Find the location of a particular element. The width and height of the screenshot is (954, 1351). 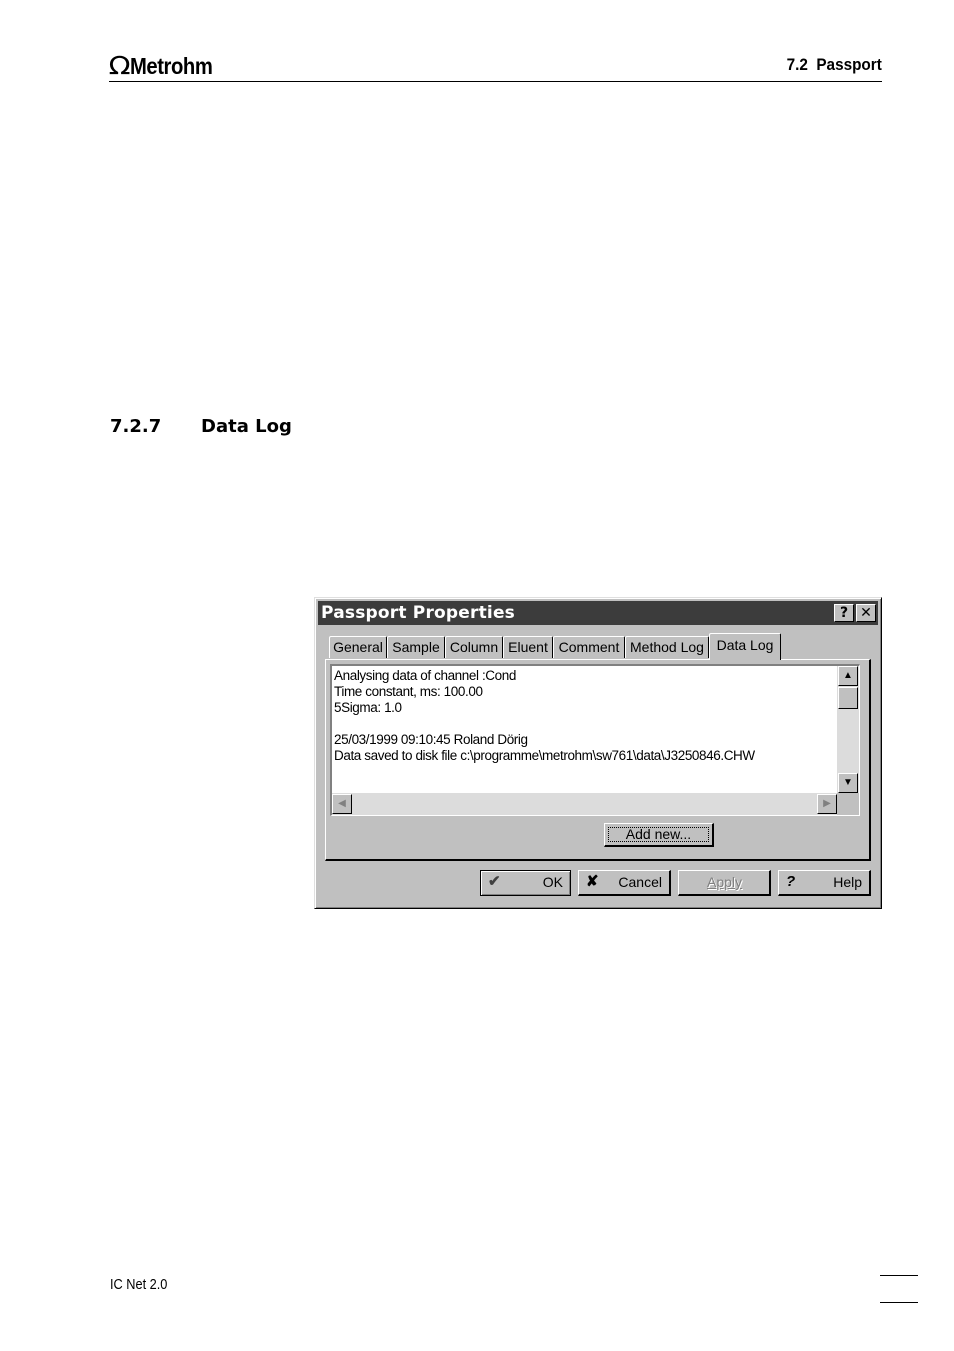

footer-rule-bottom is located at coordinates (899, 1302).